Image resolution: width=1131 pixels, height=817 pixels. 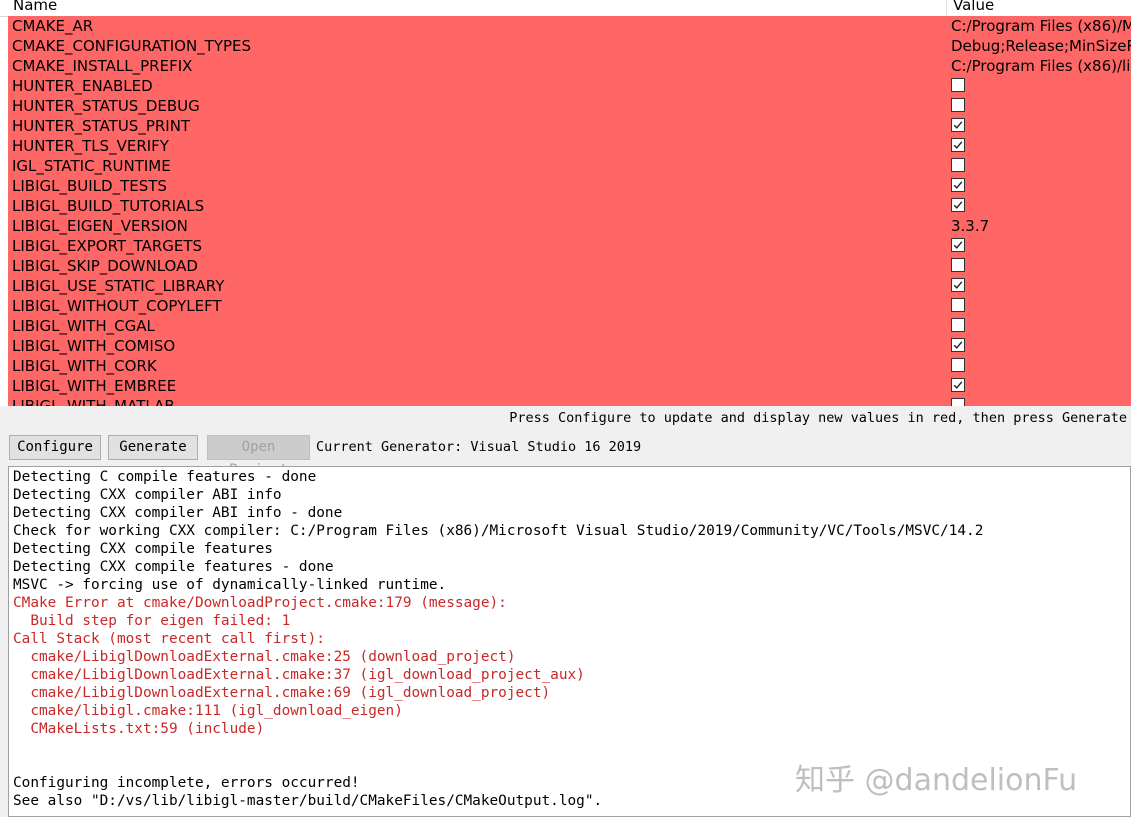 I want to click on cache-entry-name: LIBIGL_BUILD_TESTS, so click(x=89, y=186).